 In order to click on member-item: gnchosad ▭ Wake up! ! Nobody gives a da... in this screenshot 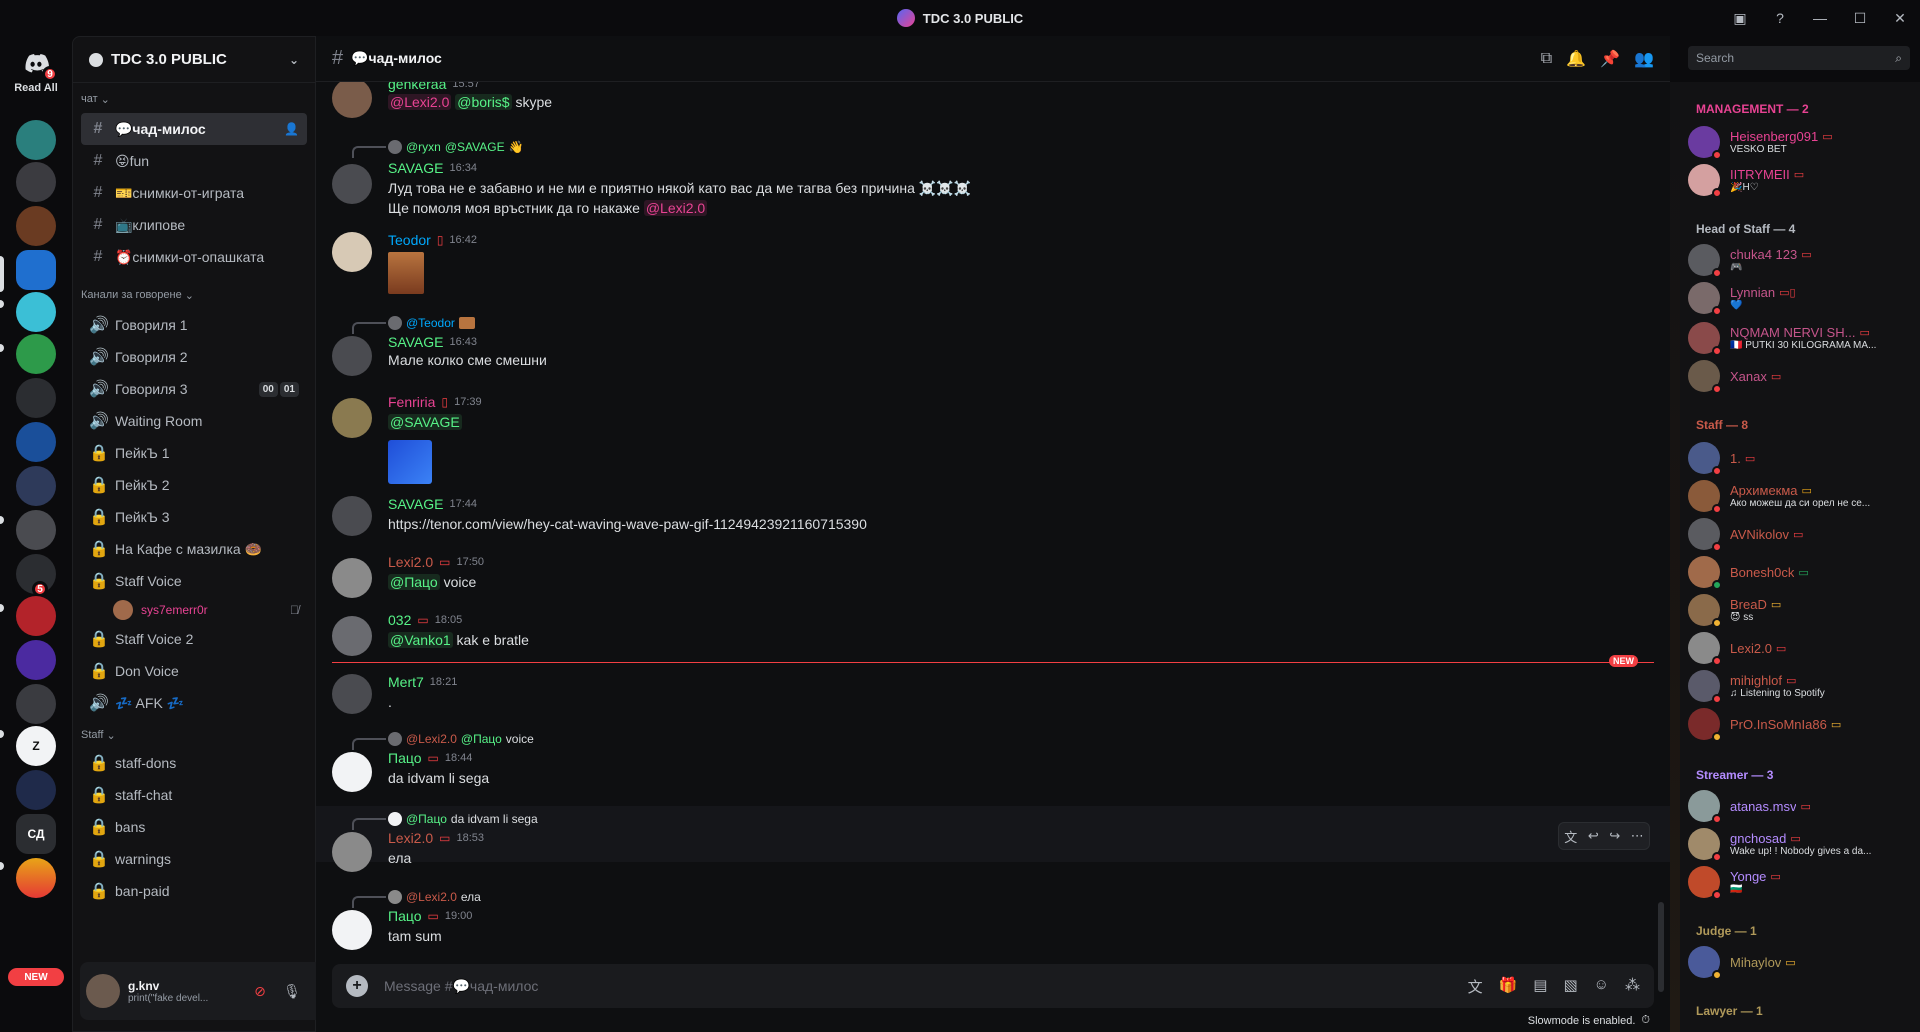, I will do `click(1801, 844)`.